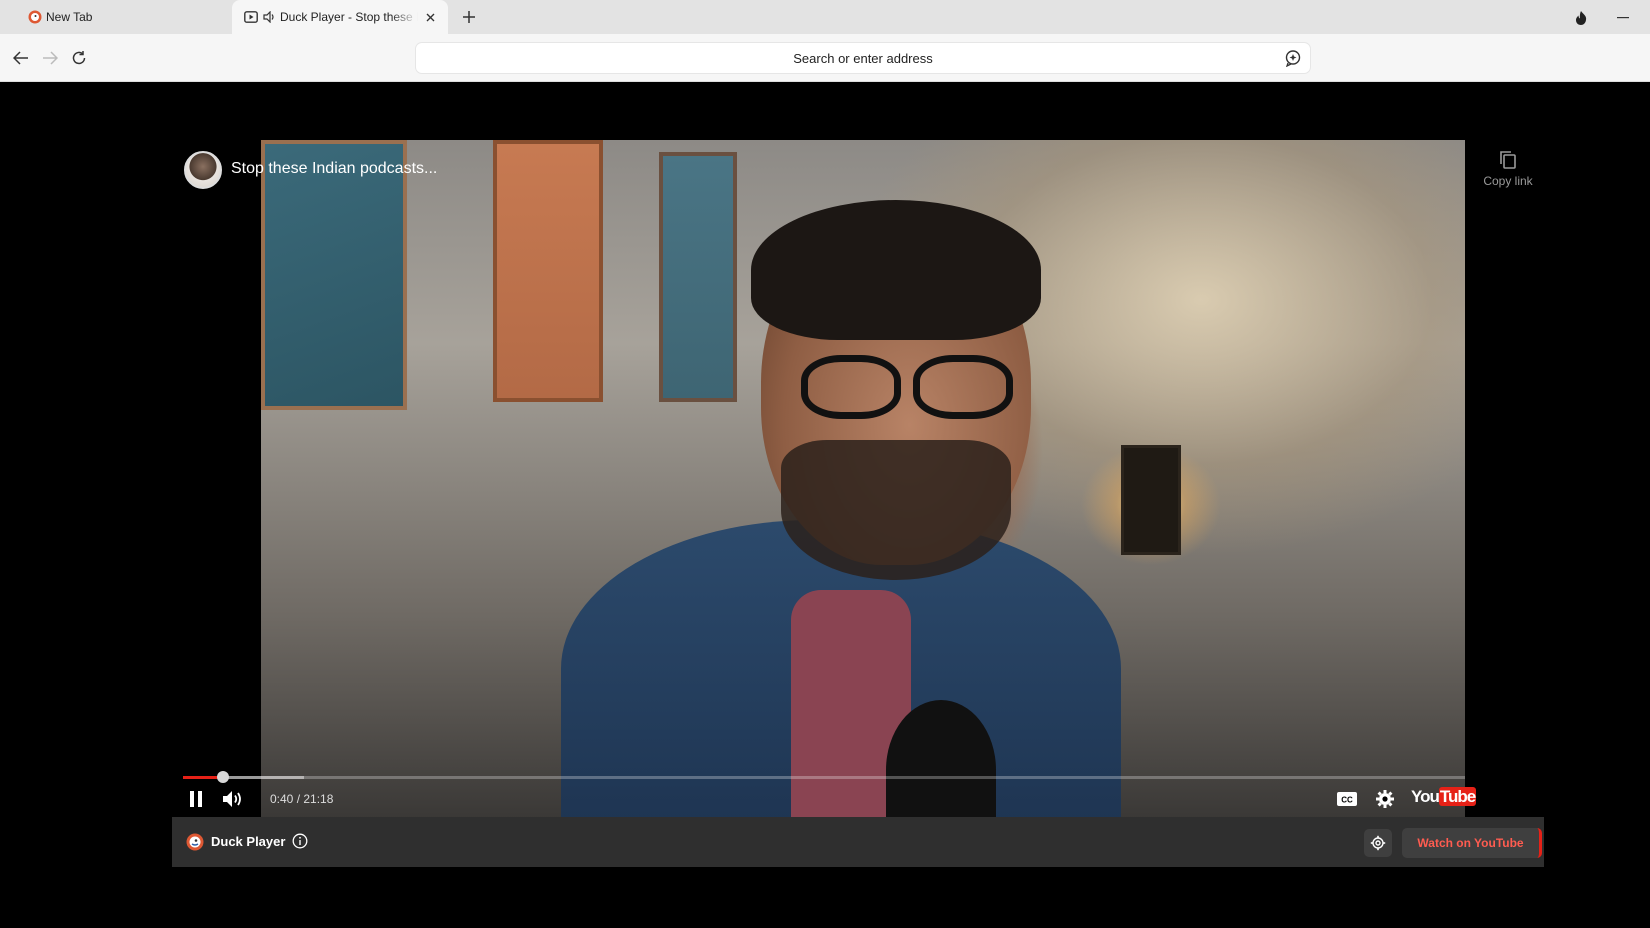 The height and width of the screenshot is (928, 1650). I want to click on plus-icon, so click(469, 17).